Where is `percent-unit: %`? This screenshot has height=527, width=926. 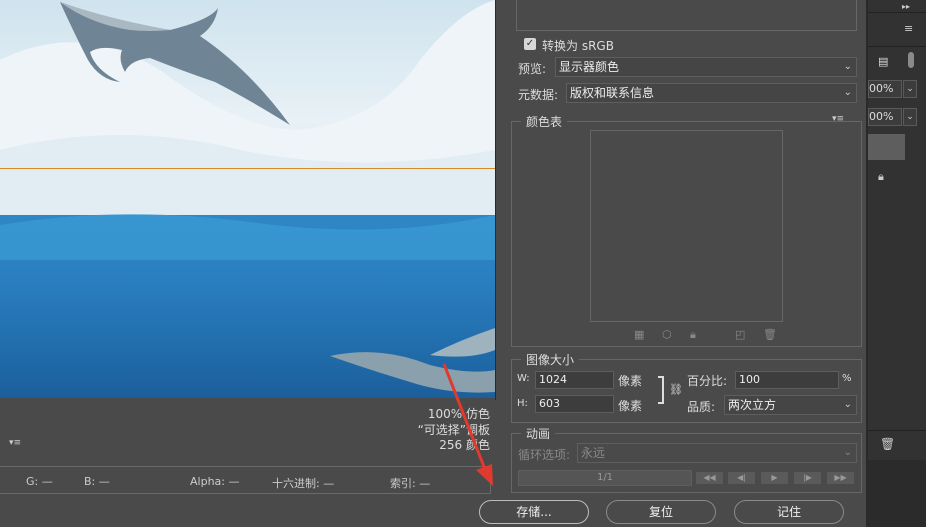
percent-unit: % is located at coordinates (847, 378).